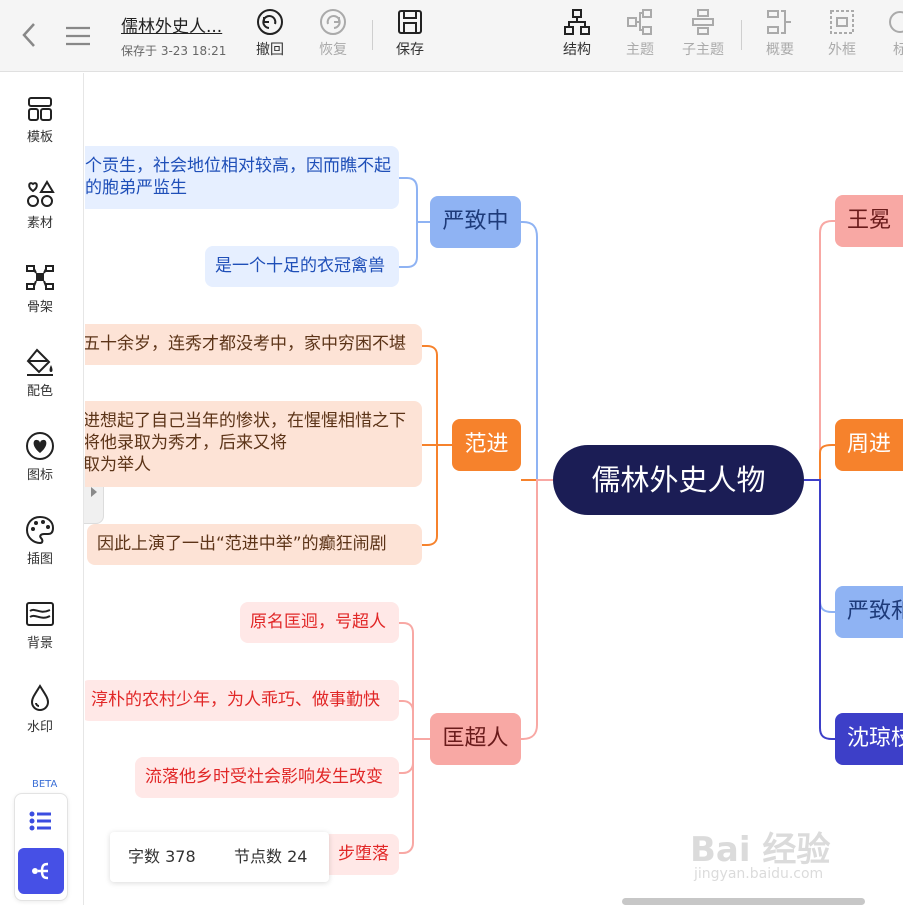 This screenshot has height=905, width=903. What do you see at coordinates (896, 22) in the screenshot?
I see `label-icon` at bounding box center [896, 22].